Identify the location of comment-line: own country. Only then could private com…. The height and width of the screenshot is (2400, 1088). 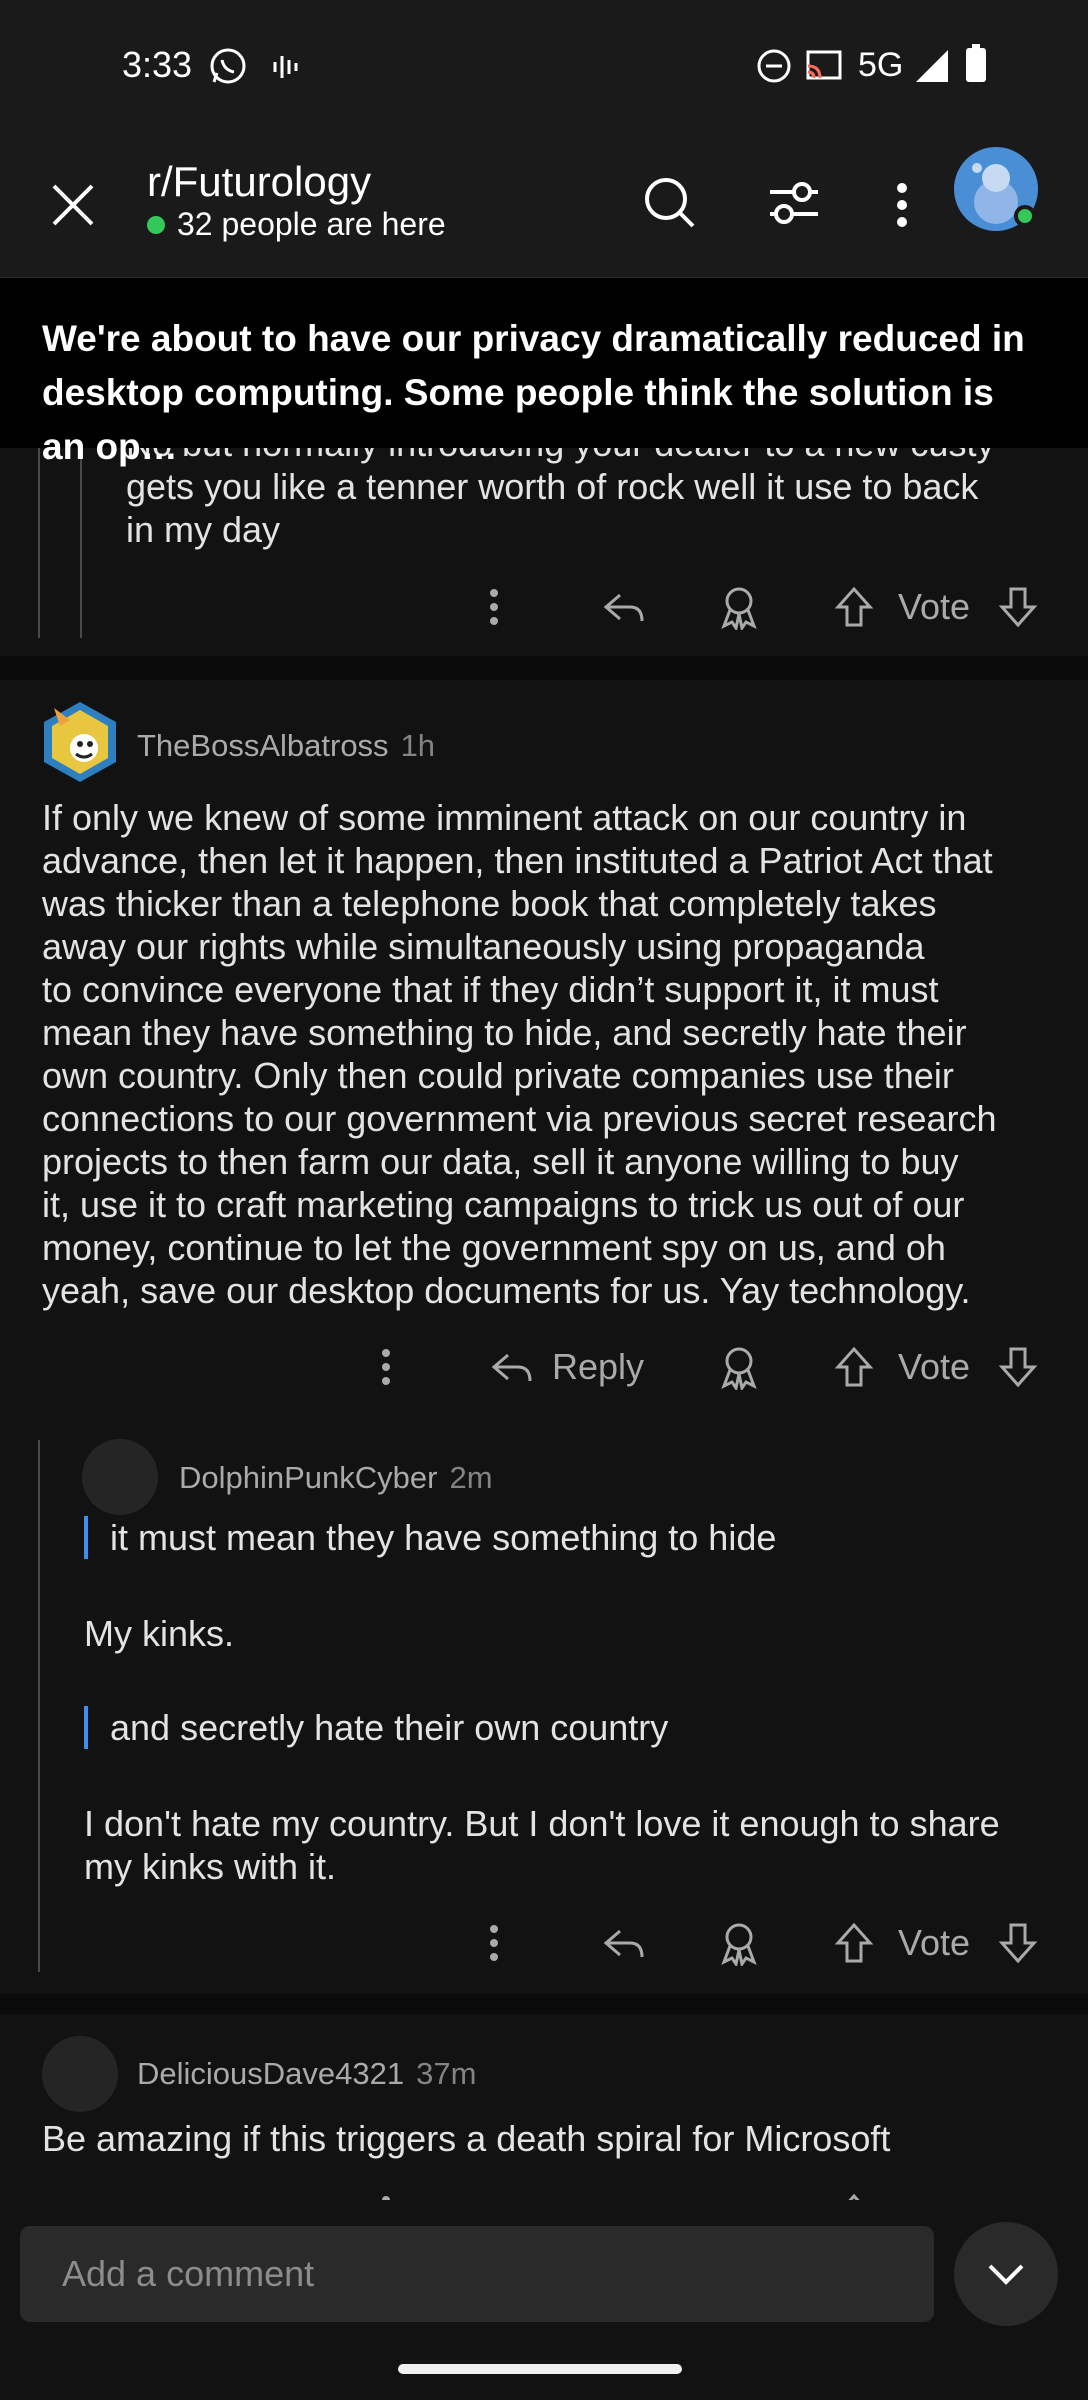
(498, 1075).